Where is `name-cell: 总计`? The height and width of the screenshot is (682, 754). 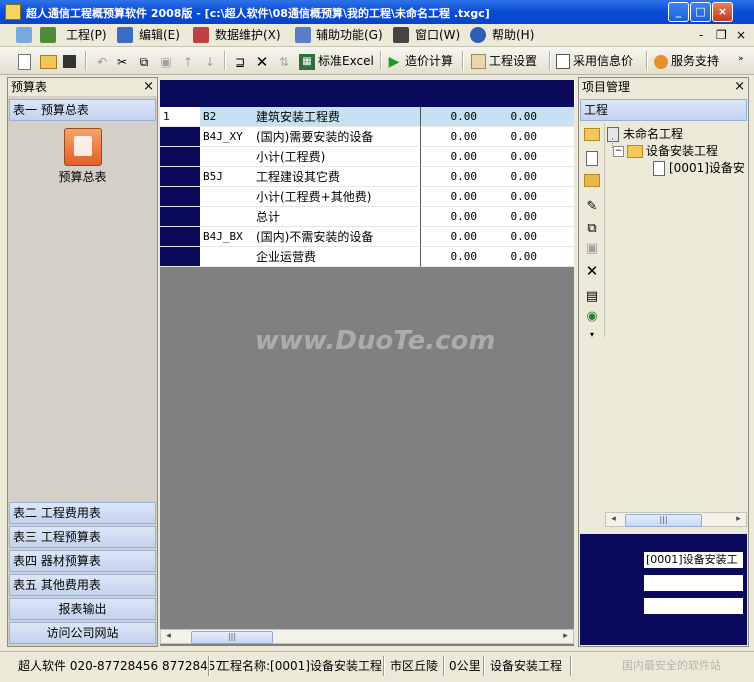
name-cell: 总计 is located at coordinates (336, 217).